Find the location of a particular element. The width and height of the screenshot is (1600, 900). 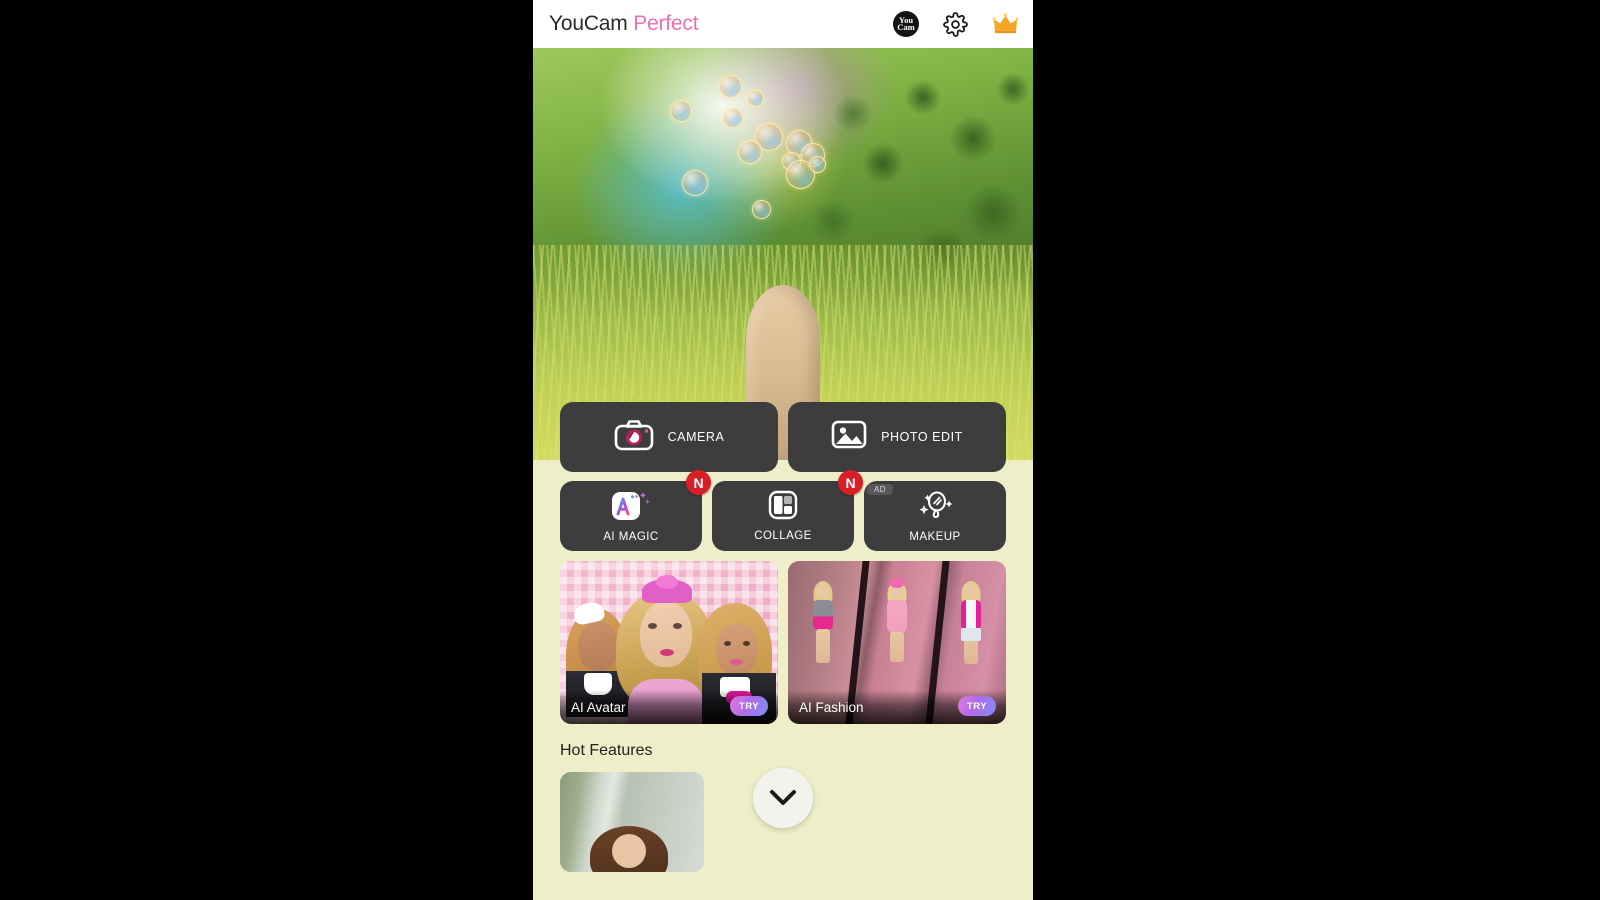

try-button-ai-fashion: TRY is located at coordinates (977, 706).